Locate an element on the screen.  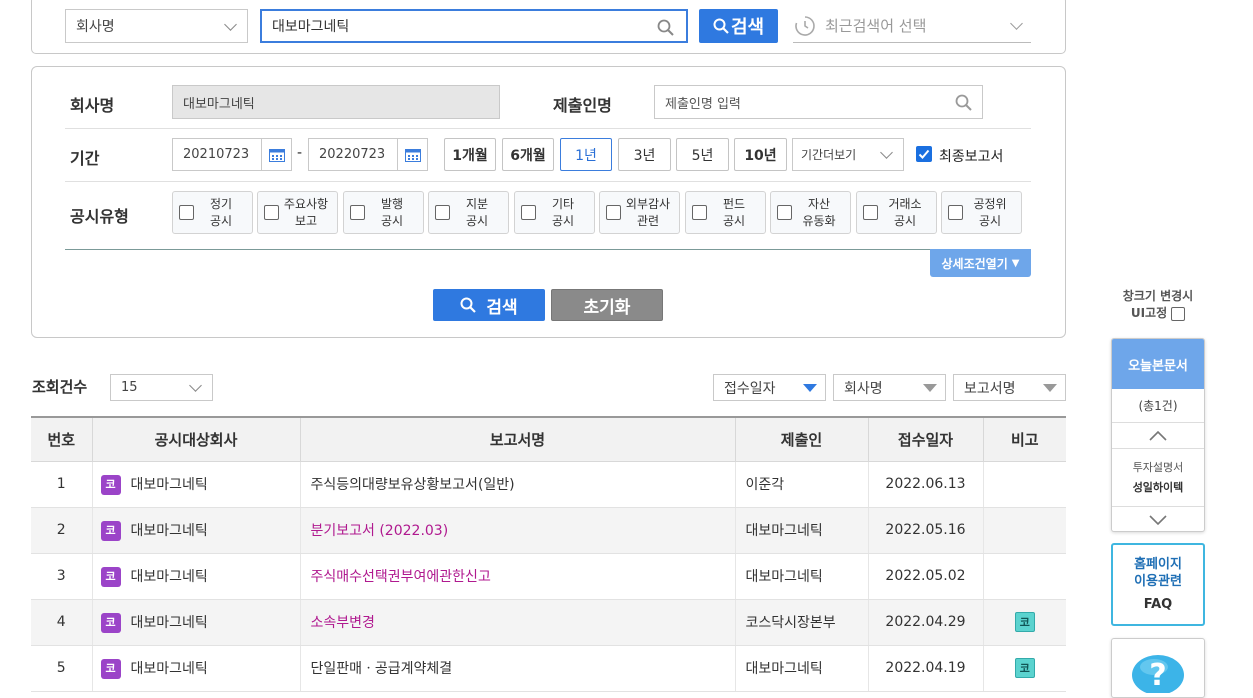
scroll-up-button is located at coordinates (1158, 436).